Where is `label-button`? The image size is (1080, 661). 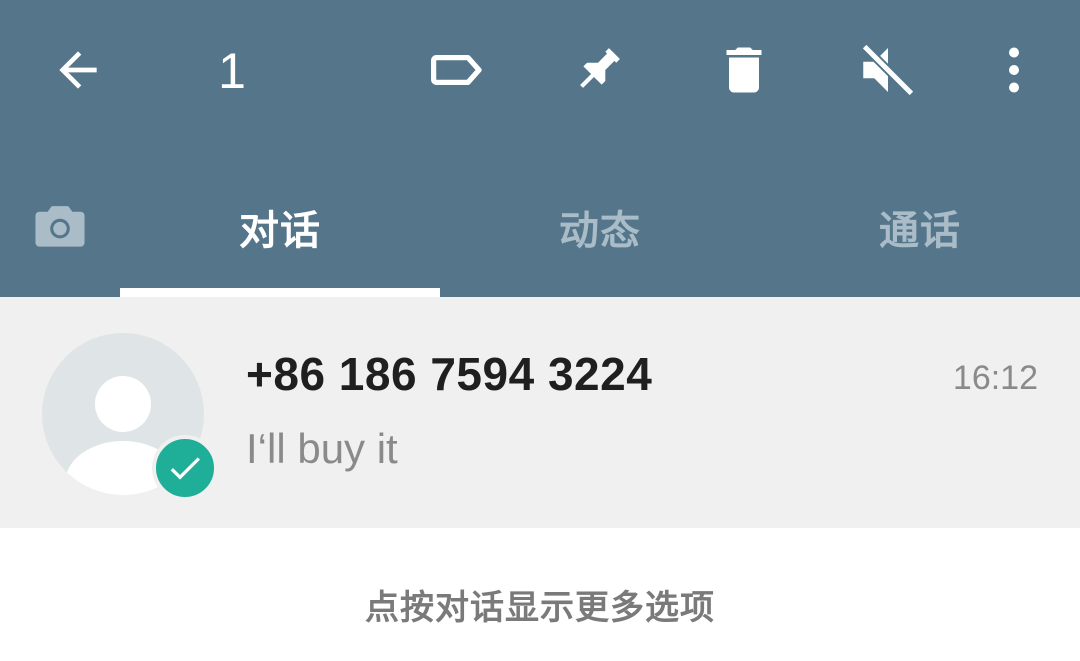
label-button is located at coordinates (457, 70).